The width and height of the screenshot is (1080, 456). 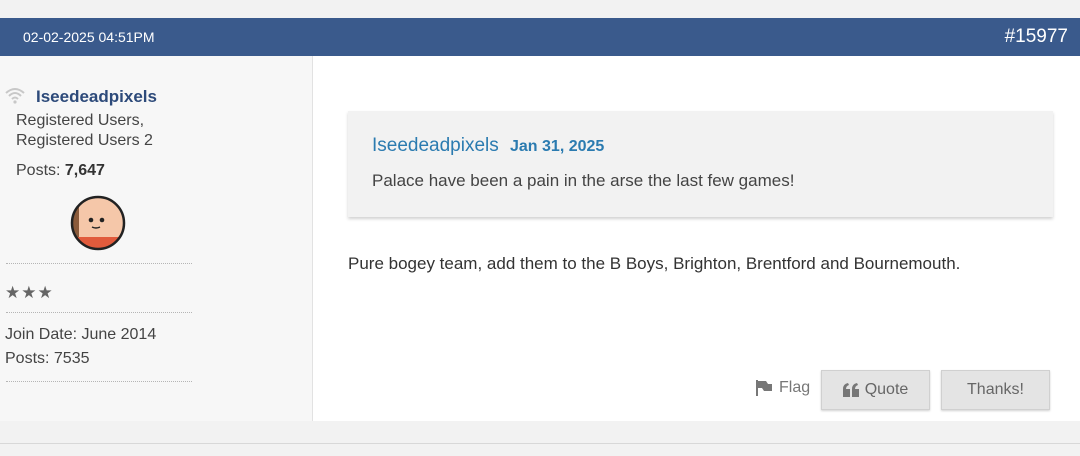 What do you see at coordinates (84, 170) in the screenshot?
I see `posts-count: 7,647` at bounding box center [84, 170].